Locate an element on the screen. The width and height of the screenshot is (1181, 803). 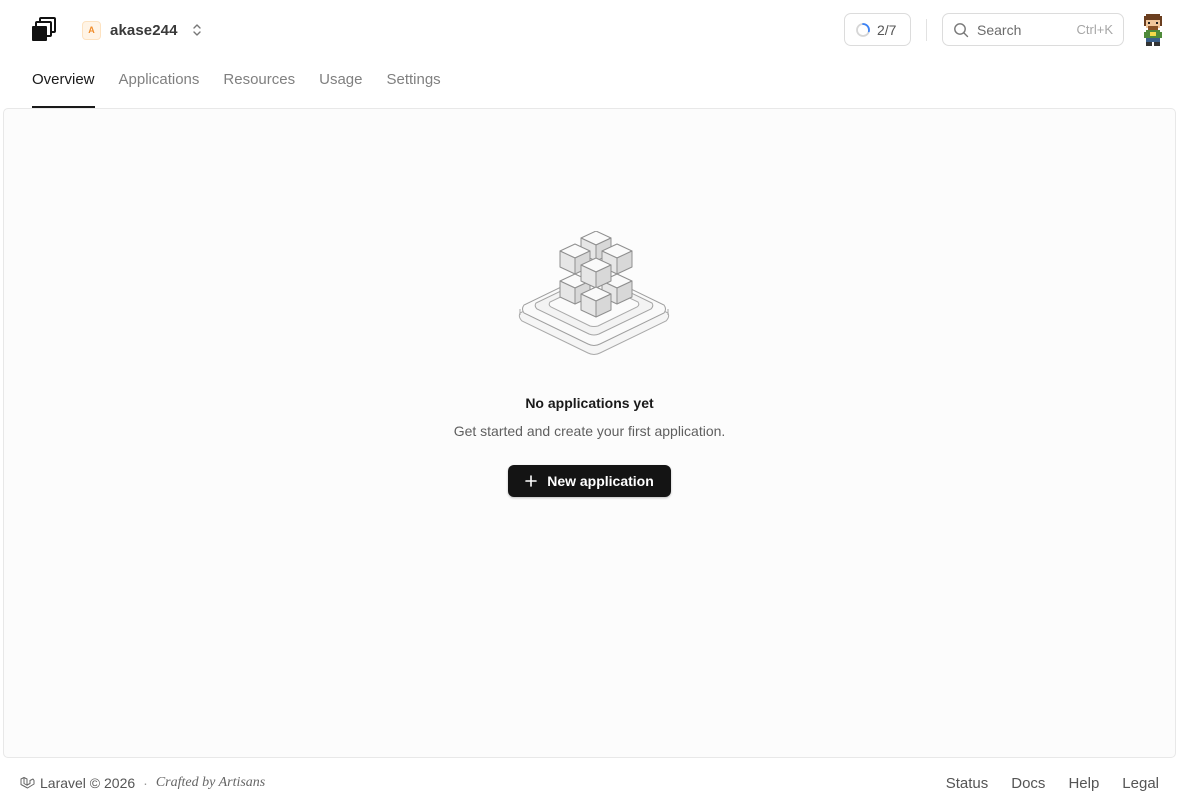
laravel-logo-icon is located at coordinates (27, 783).